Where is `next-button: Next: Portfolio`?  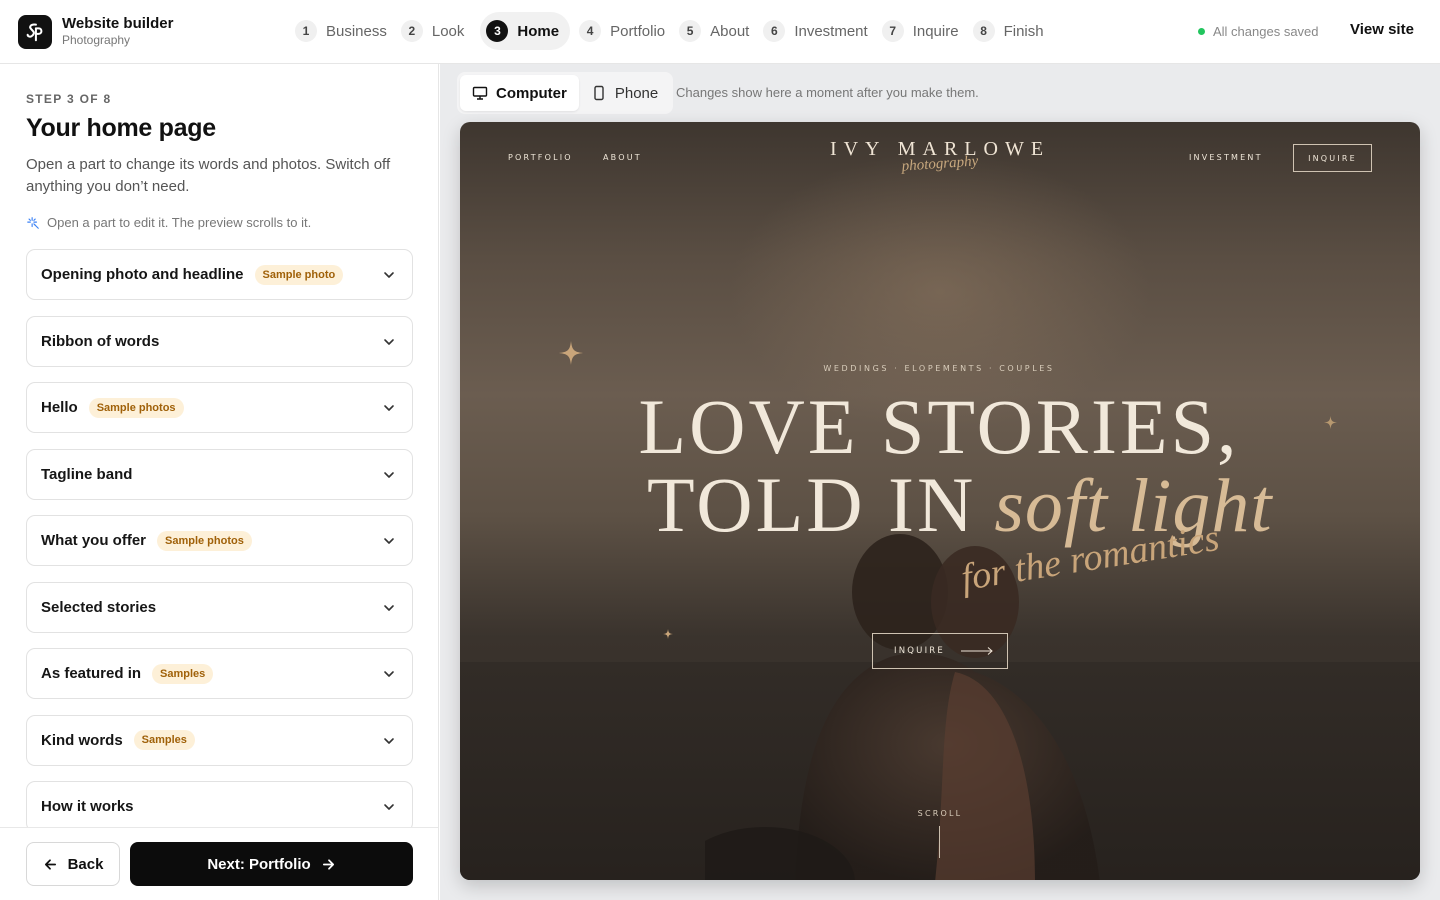
next-button: Next: Portfolio is located at coordinates (271, 864).